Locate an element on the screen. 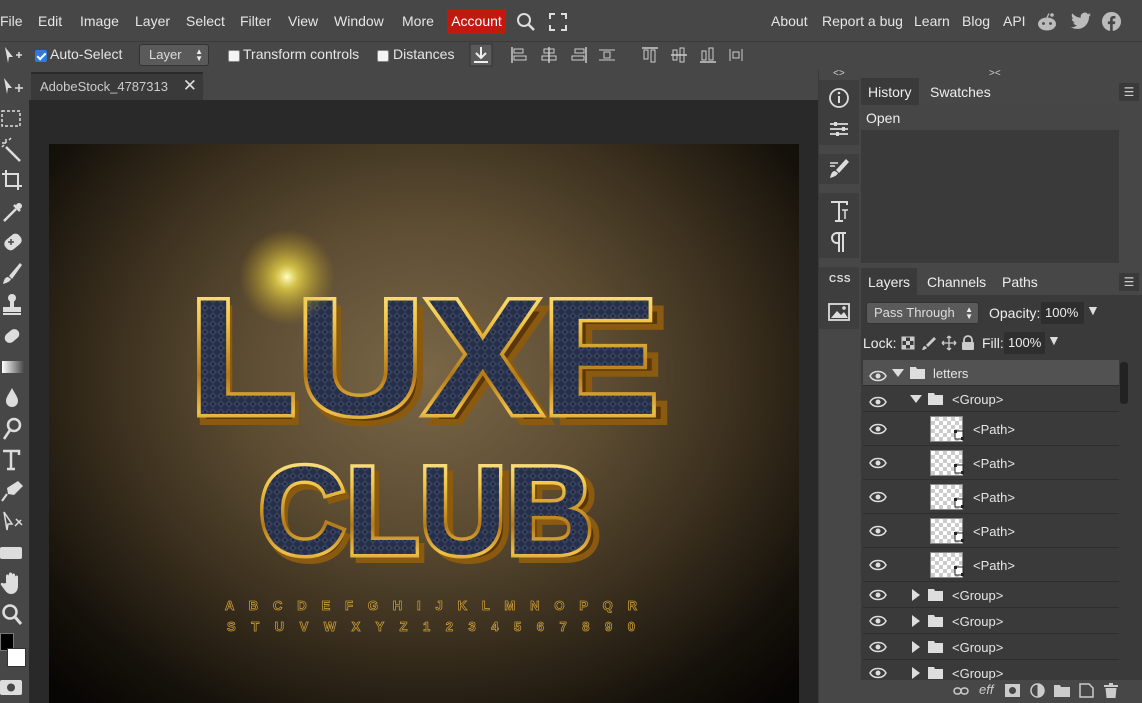  add-mask-icon is located at coordinates (1012, 690).